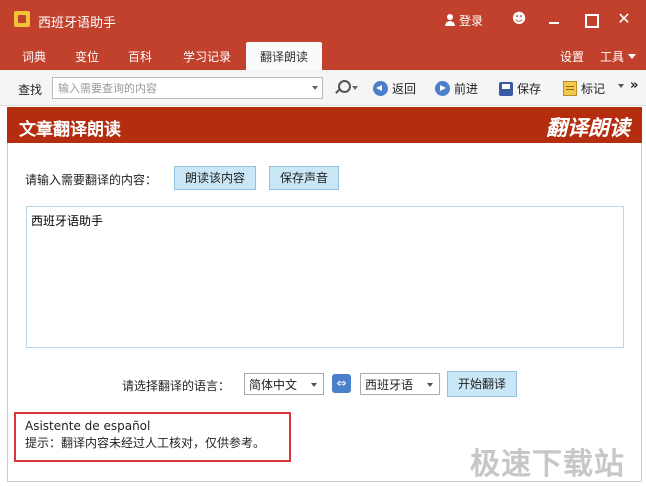  Describe the element at coordinates (554, 19) in the screenshot. I see `minimize-icon` at that location.